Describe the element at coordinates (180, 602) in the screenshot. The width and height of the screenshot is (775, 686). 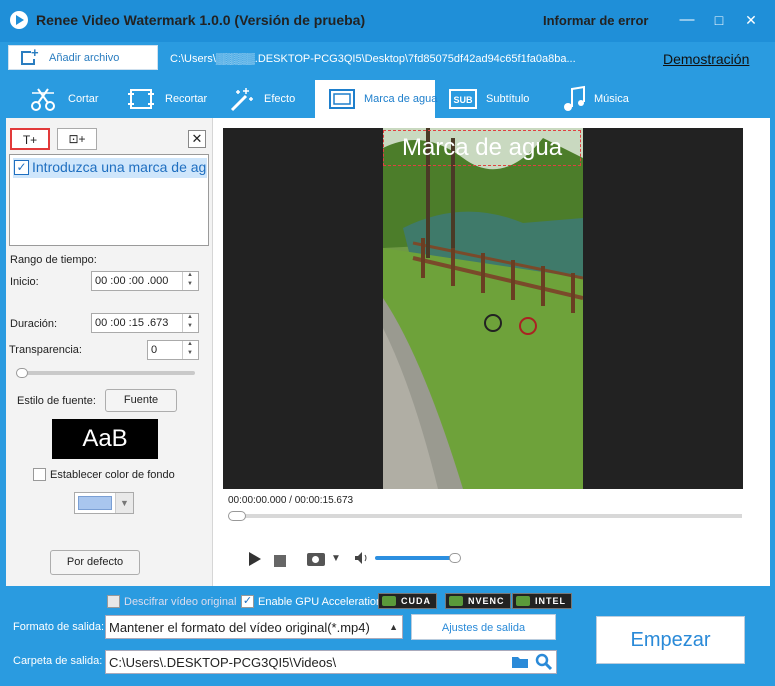
I see `decrypt-label: Descifrar vídeo original` at that location.